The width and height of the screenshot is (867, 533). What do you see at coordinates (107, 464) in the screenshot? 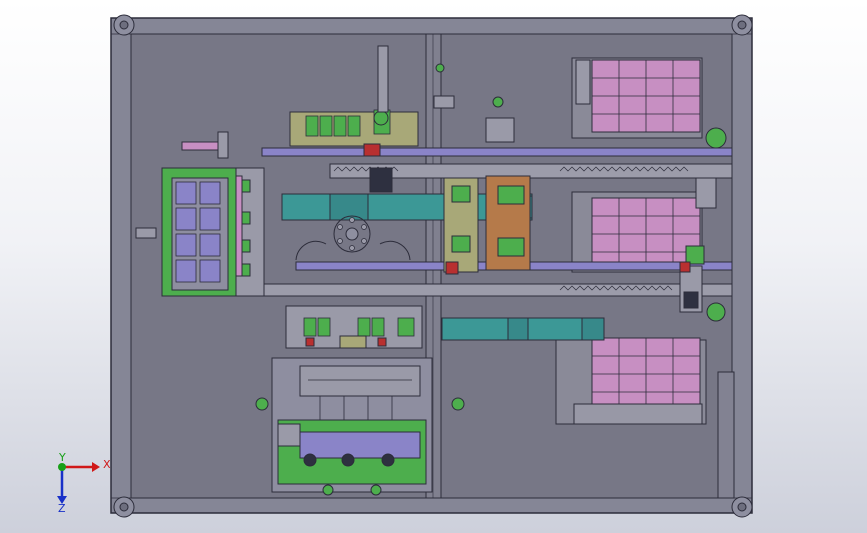
I see `x-axis-label: X` at bounding box center [107, 464].